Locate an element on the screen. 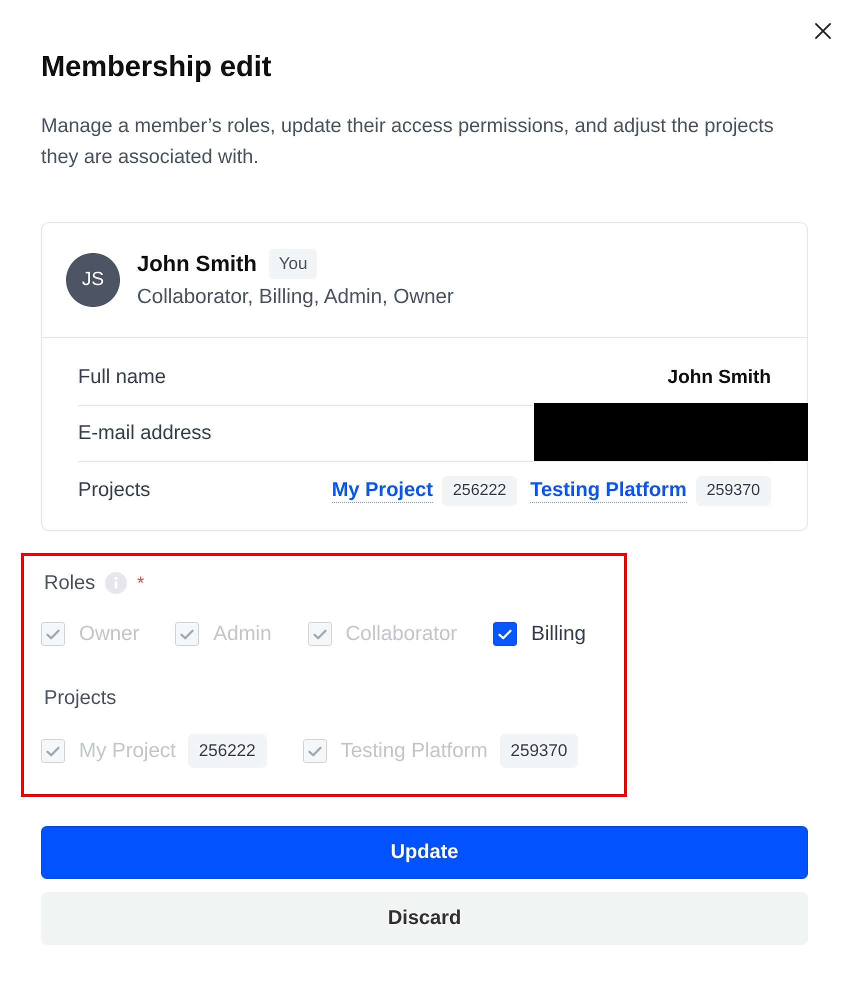 This screenshot has width=848, height=987. section-label: Roles is located at coordinates (70, 583).